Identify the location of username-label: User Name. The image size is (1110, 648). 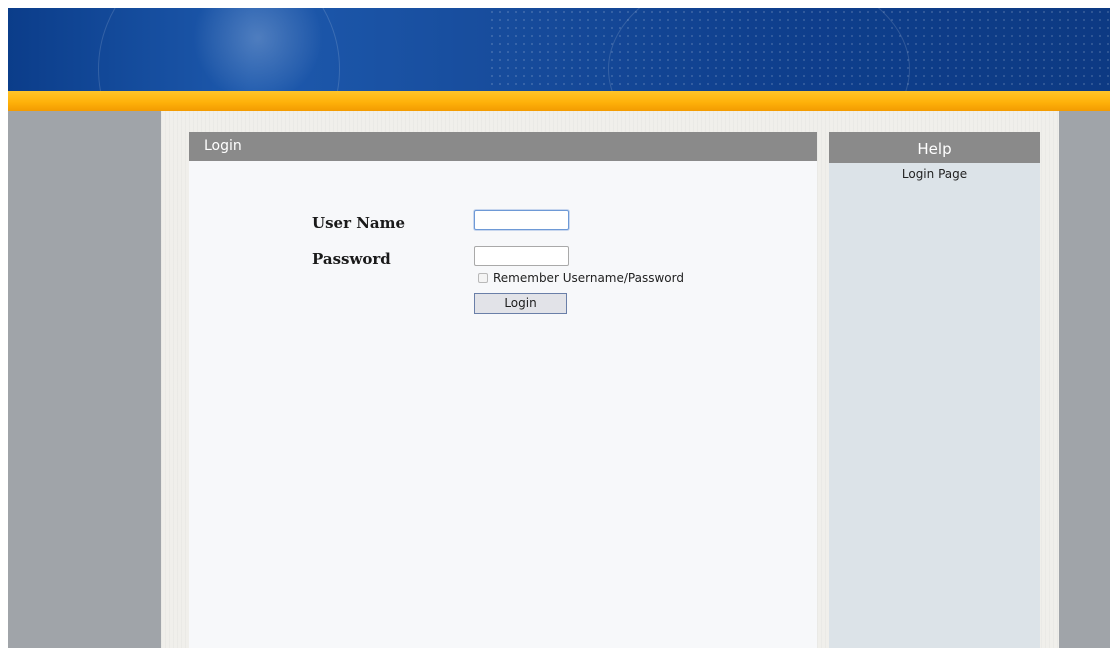
(359, 223).